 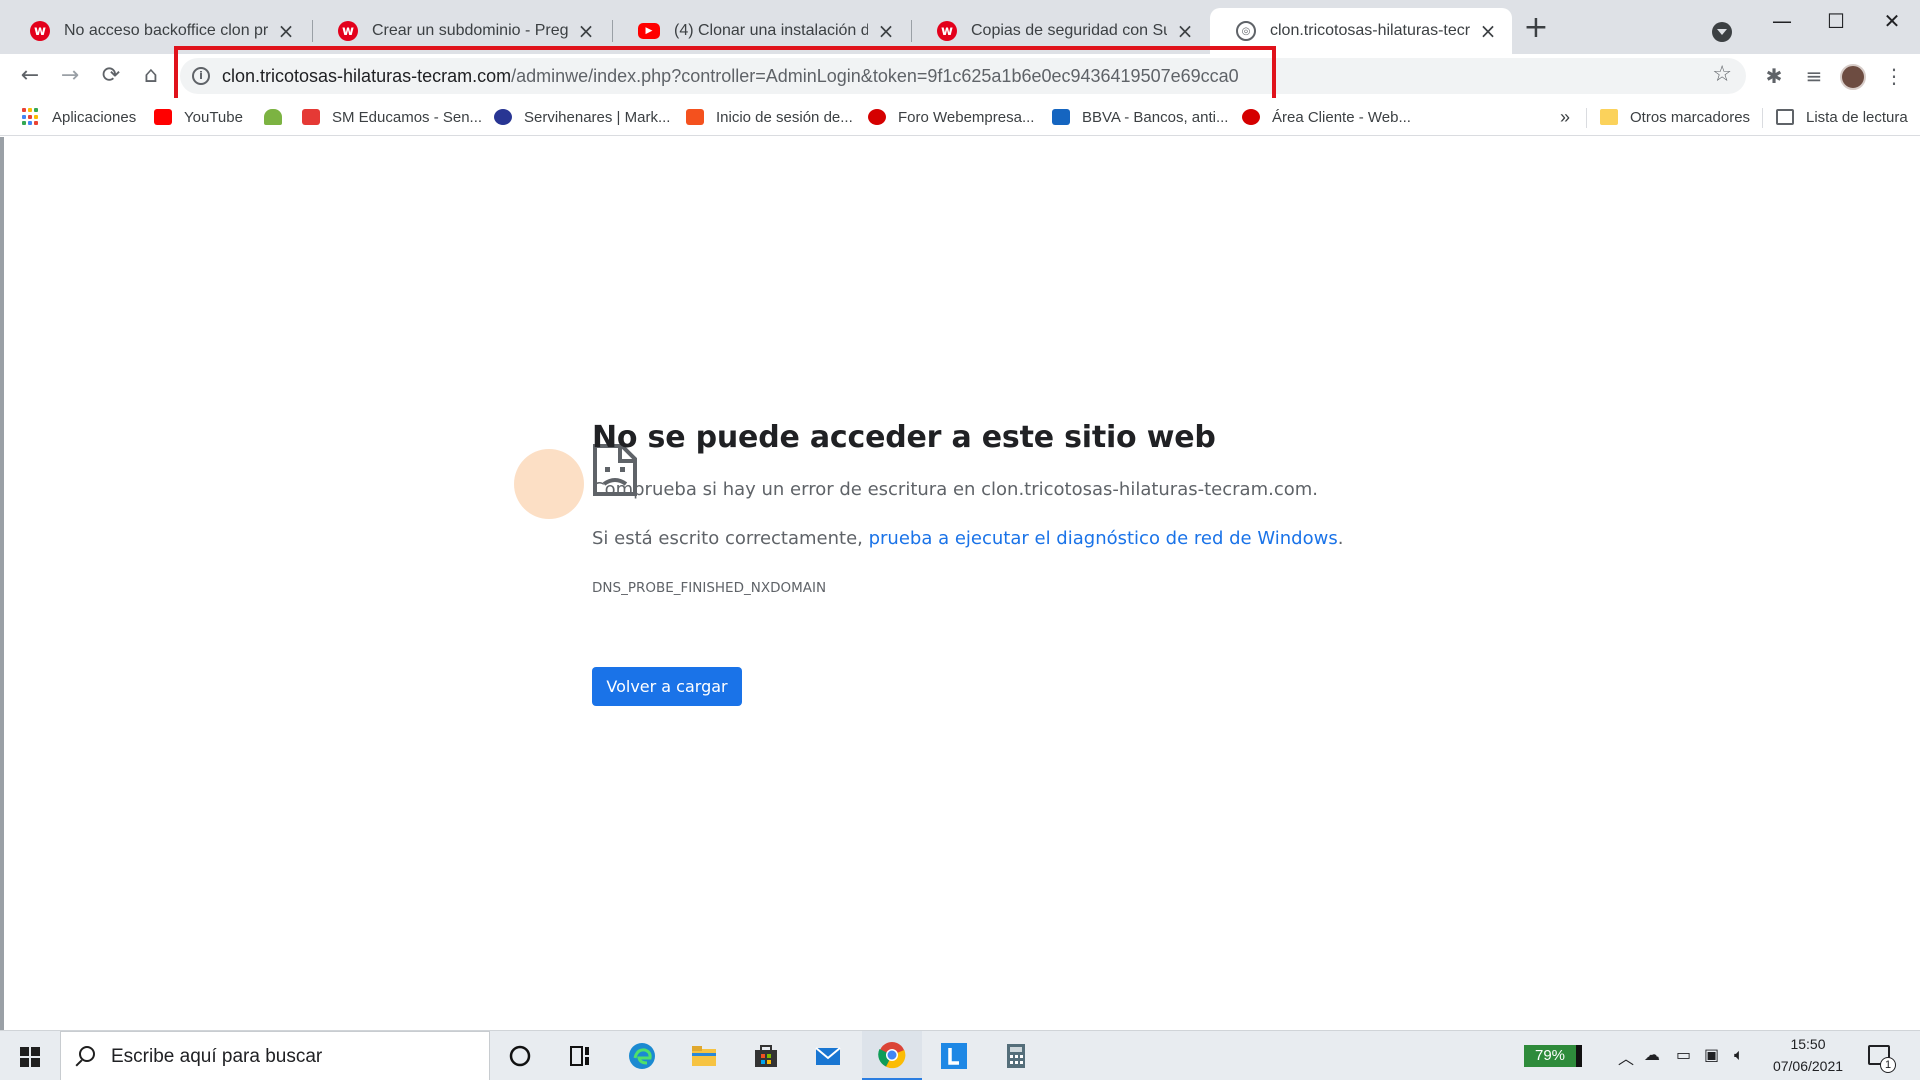 I want to click on reload-button: ⟳, so click(x=111, y=76).